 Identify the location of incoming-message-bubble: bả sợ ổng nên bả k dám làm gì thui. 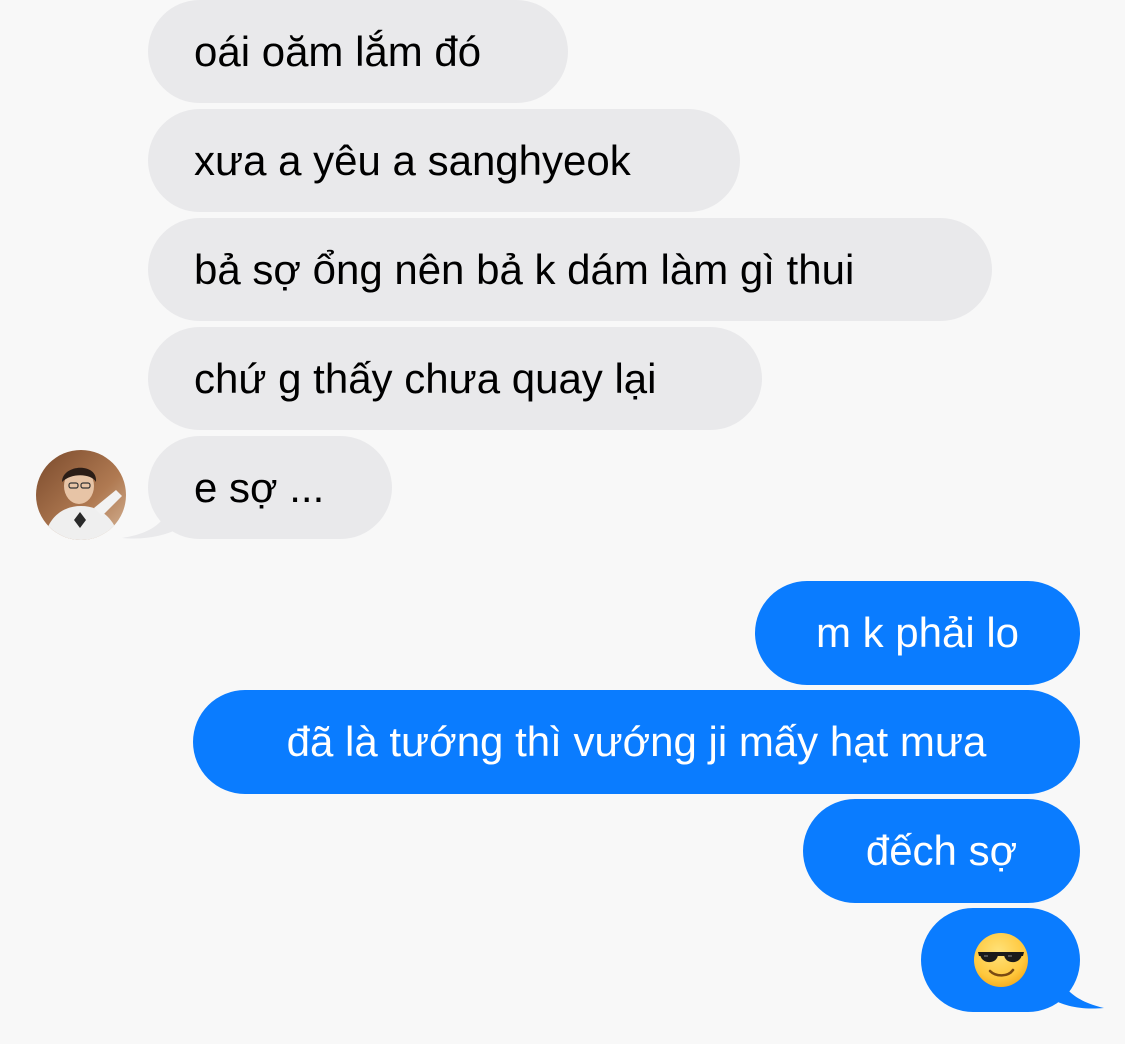
(570, 269).